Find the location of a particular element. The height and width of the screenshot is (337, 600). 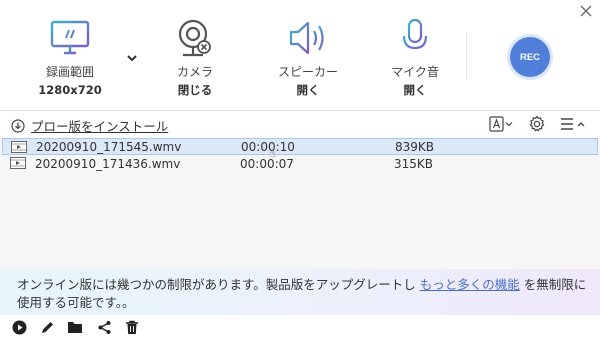

chevron-down-icon is located at coordinates (132, 58).